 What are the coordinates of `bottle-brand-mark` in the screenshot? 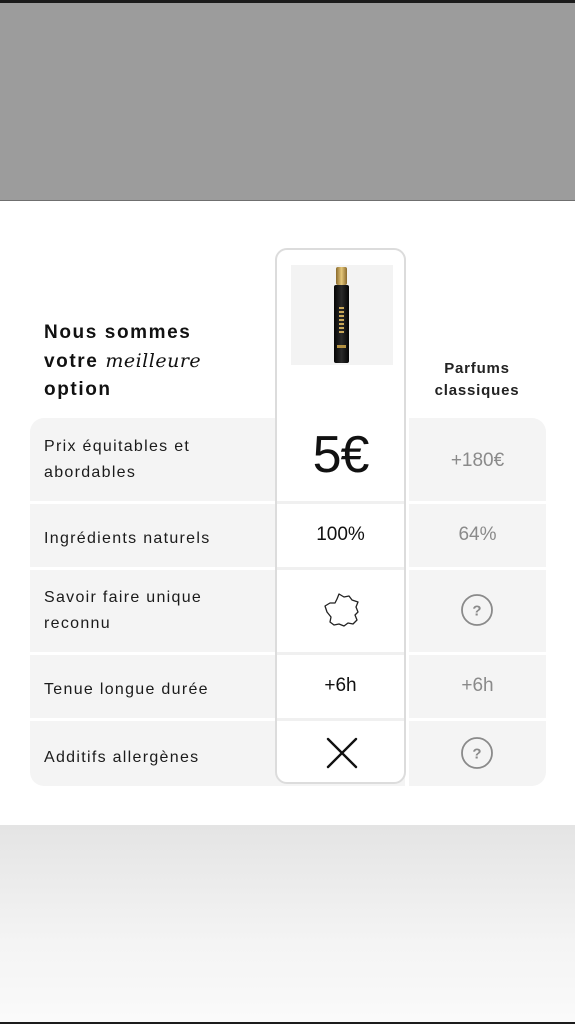 It's located at (341, 346).